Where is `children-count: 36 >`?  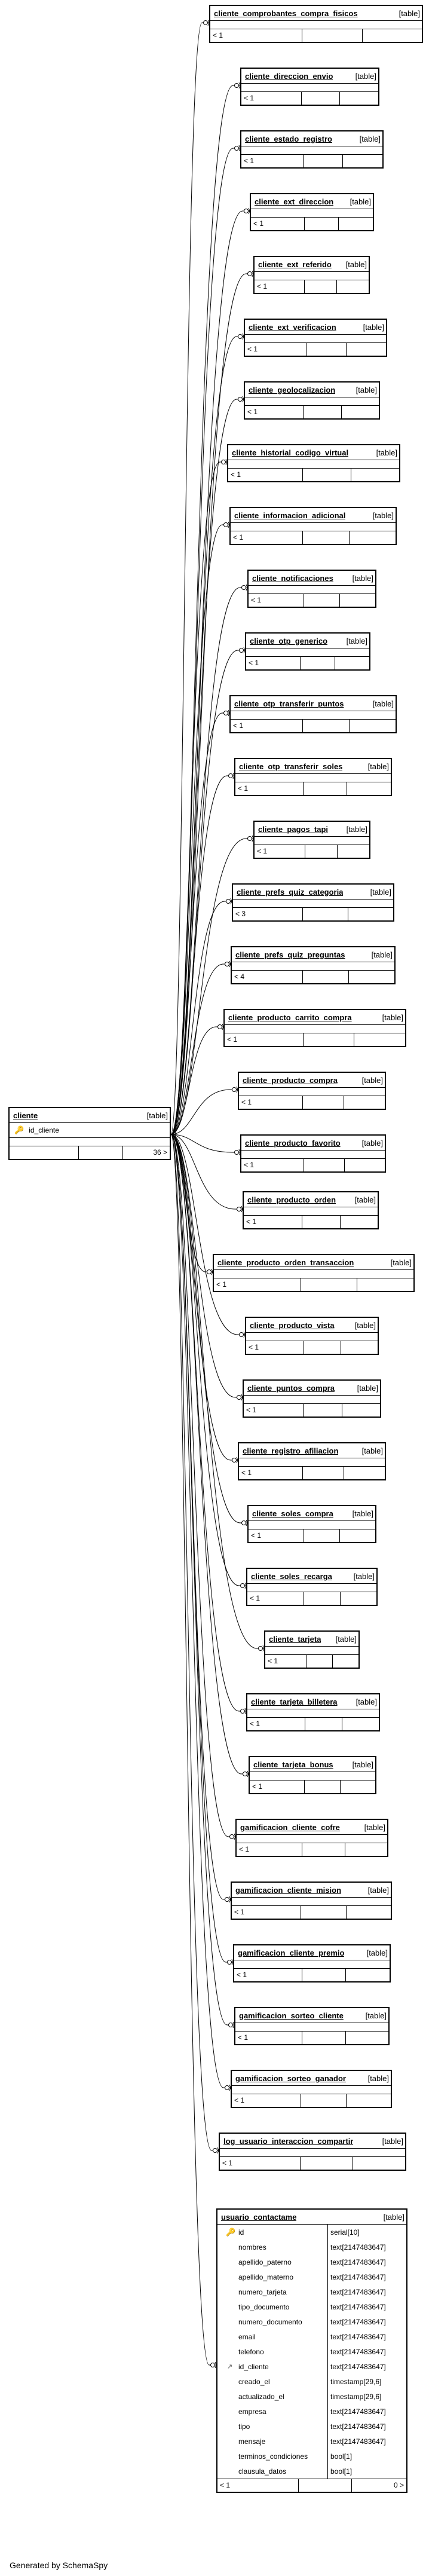
children-count: 36 > is located at coordinates (146, 1152).